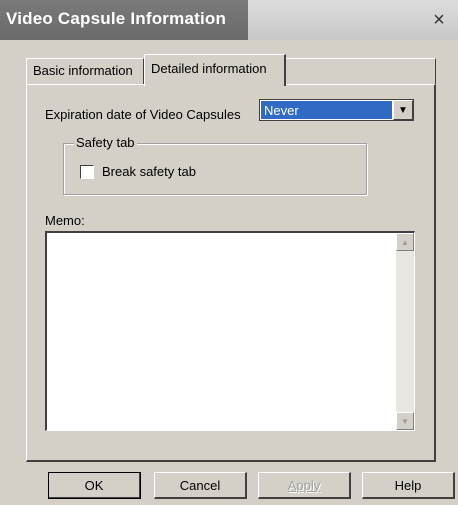 This screenshot has width=458, height=505. What do you see at coordinates (149, 171) in the screenshot?
I see `break-safety-tab-label: Break safety tab` at bounding box center [149, 171].